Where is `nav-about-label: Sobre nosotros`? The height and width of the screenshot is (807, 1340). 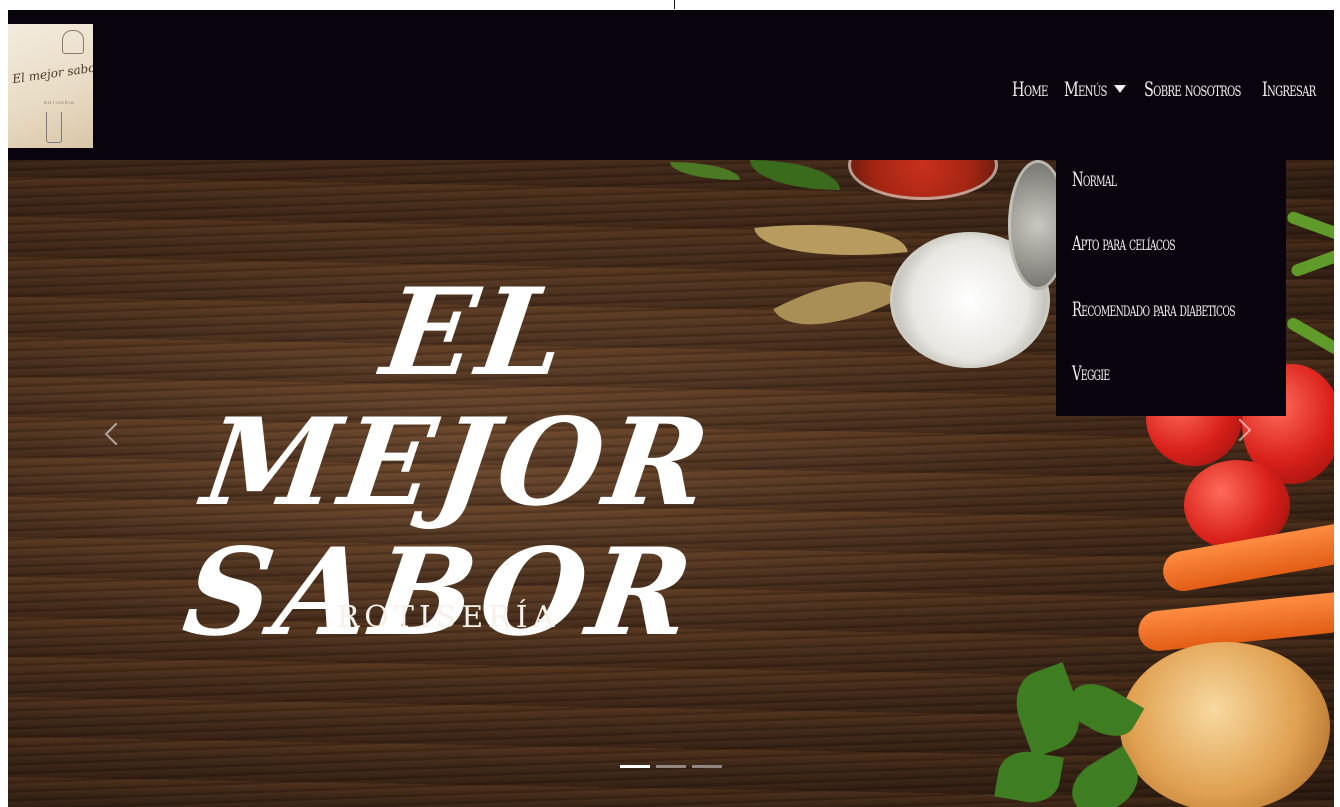 nav-about-label: Sobre nosotros is located at coordinates (1192, 89).